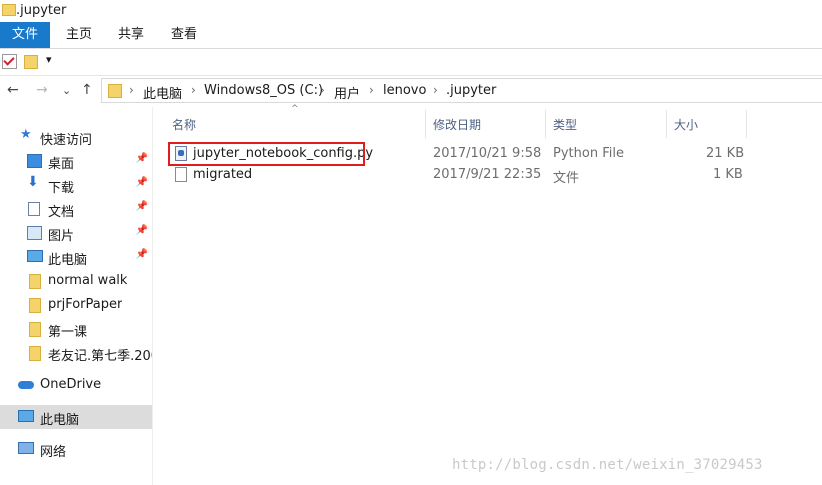 This screenshot has width=822, height=485. What do you see at coordinates (487, 174) in the screenshot?
I see `file-date: 2017/9/21 22:35` at bounding box center [487, 174].